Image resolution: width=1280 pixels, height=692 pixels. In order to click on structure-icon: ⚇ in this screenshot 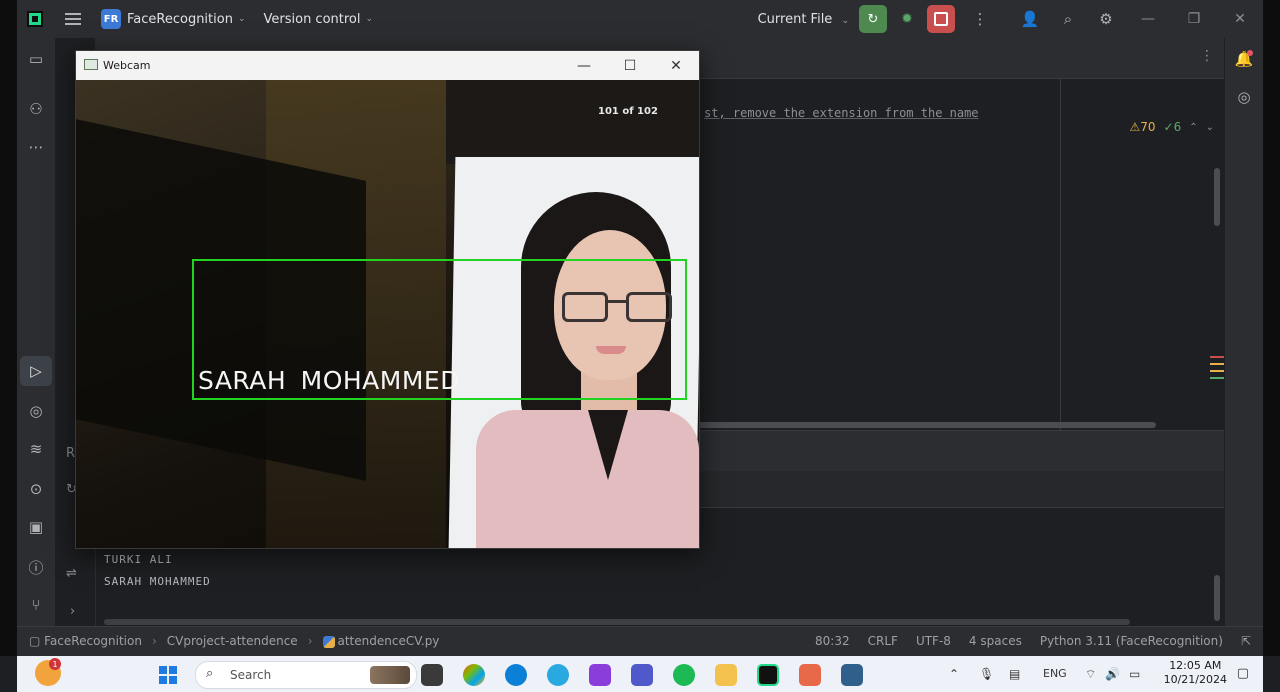, I will do `click(36, 109)`.